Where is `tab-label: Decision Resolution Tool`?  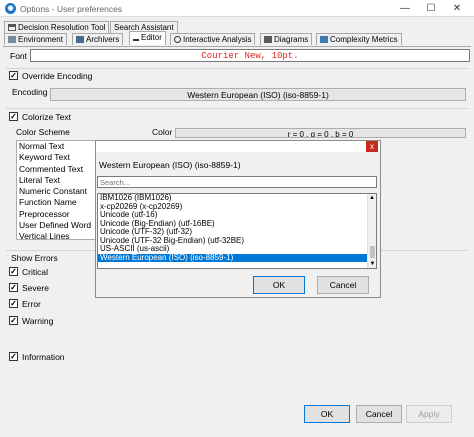
tab-label: Decision Resolution Tool is located at coordinates (62, 27).